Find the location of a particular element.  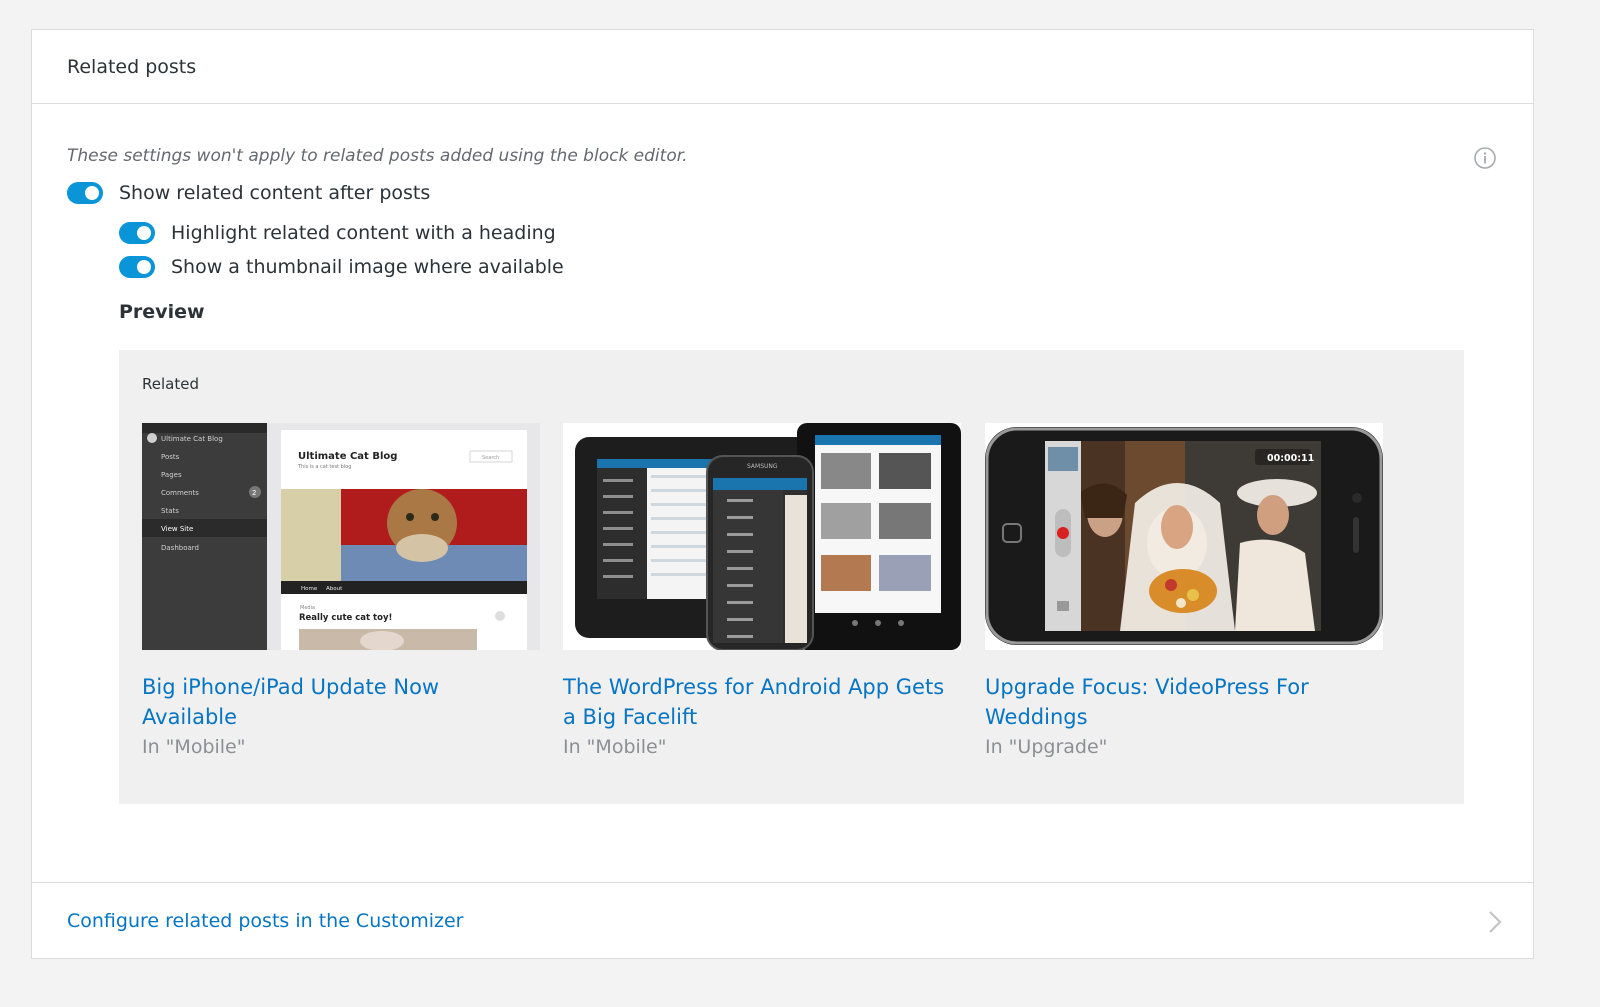

show-related-toggle is located at coordinates (85, 193).